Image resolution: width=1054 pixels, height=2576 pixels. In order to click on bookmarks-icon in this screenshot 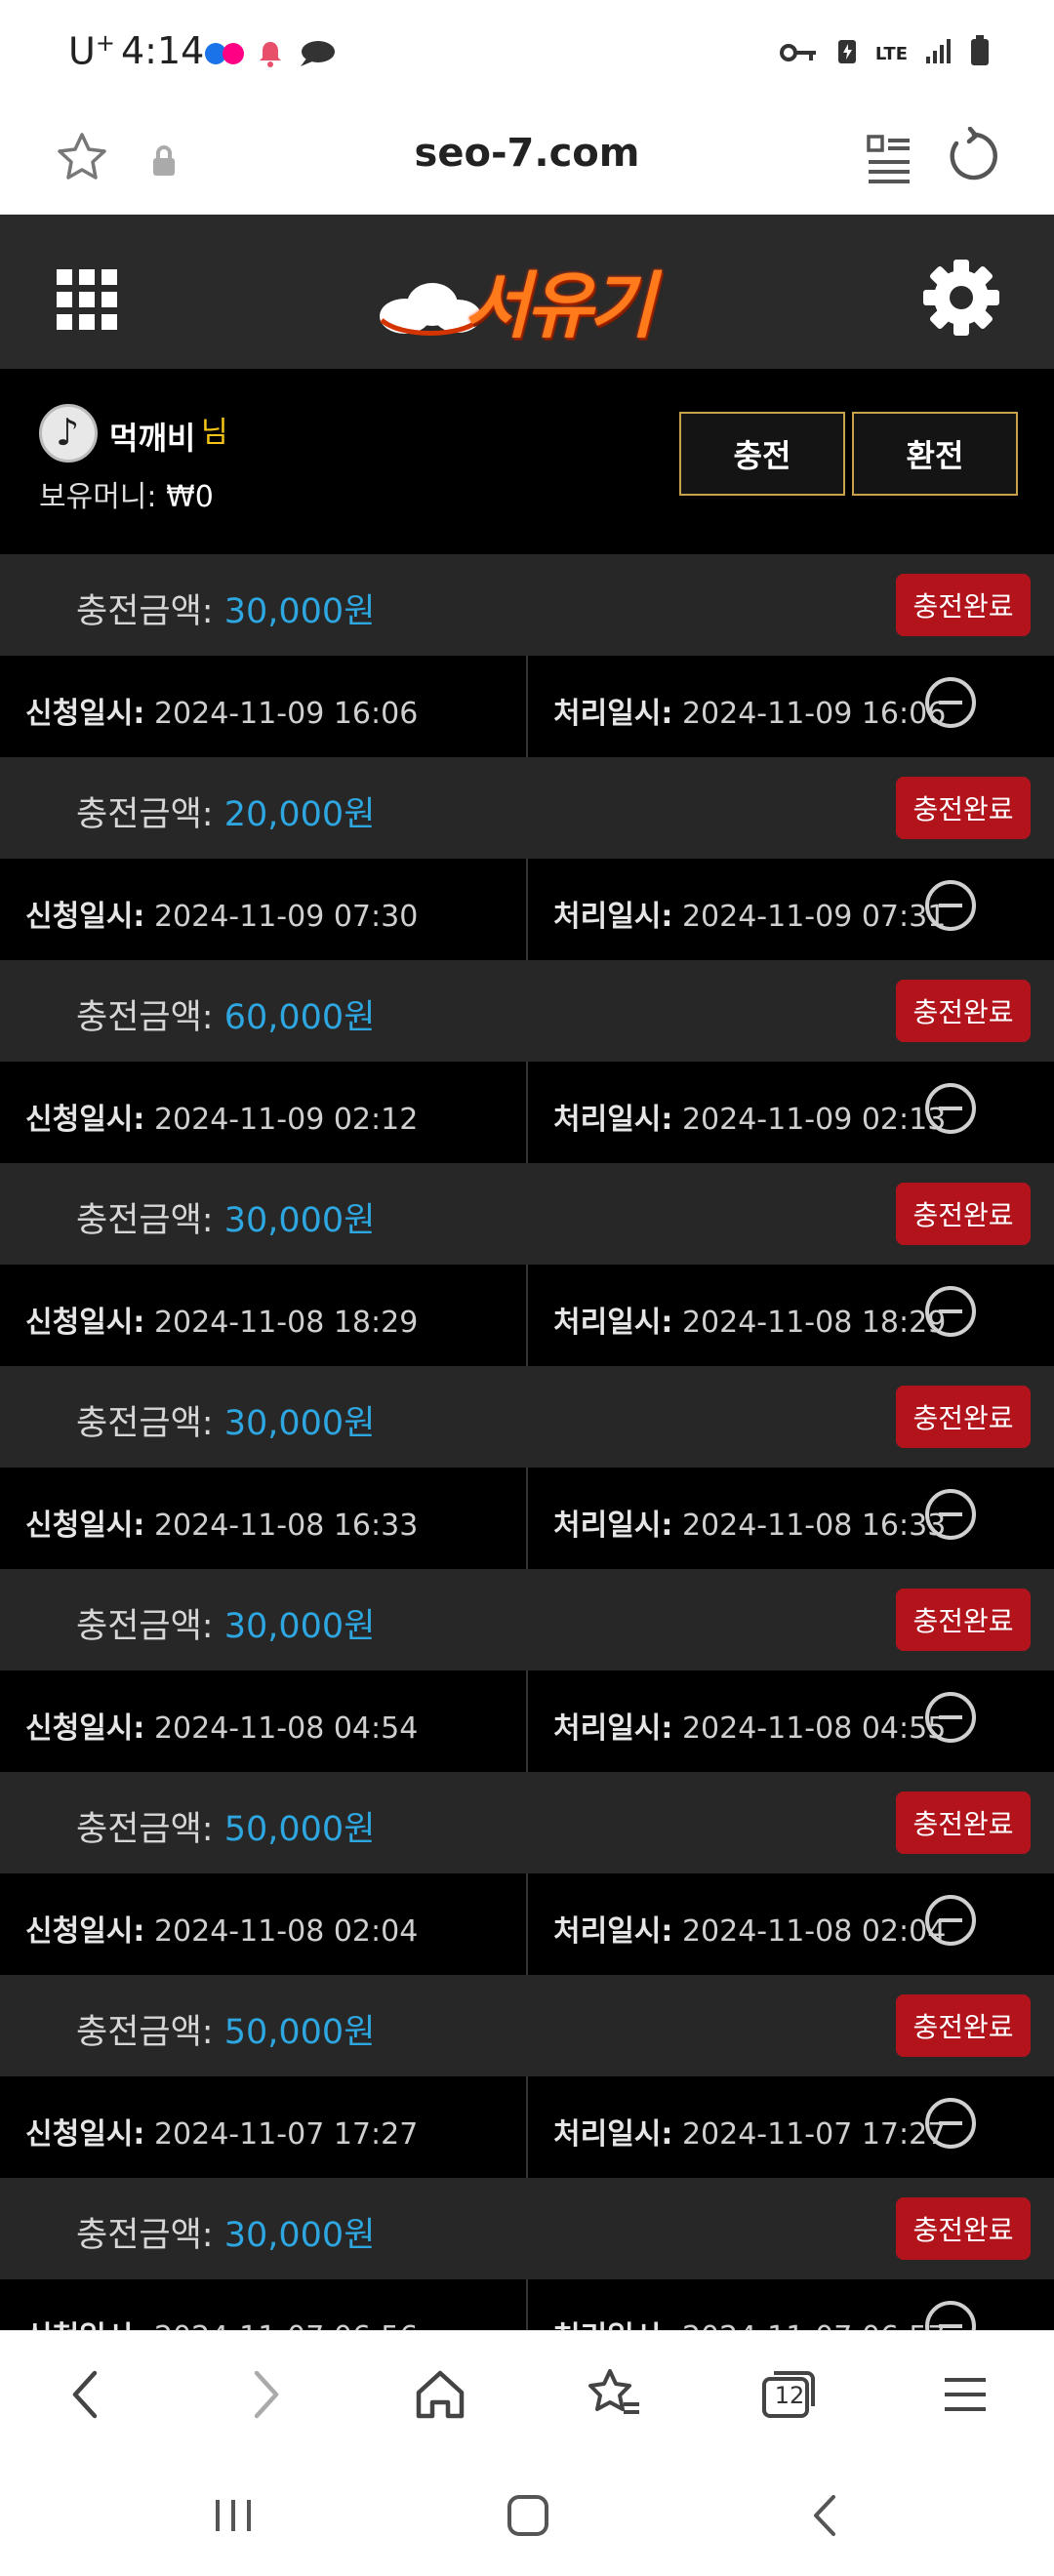, I will do `click(614, 2394)`.